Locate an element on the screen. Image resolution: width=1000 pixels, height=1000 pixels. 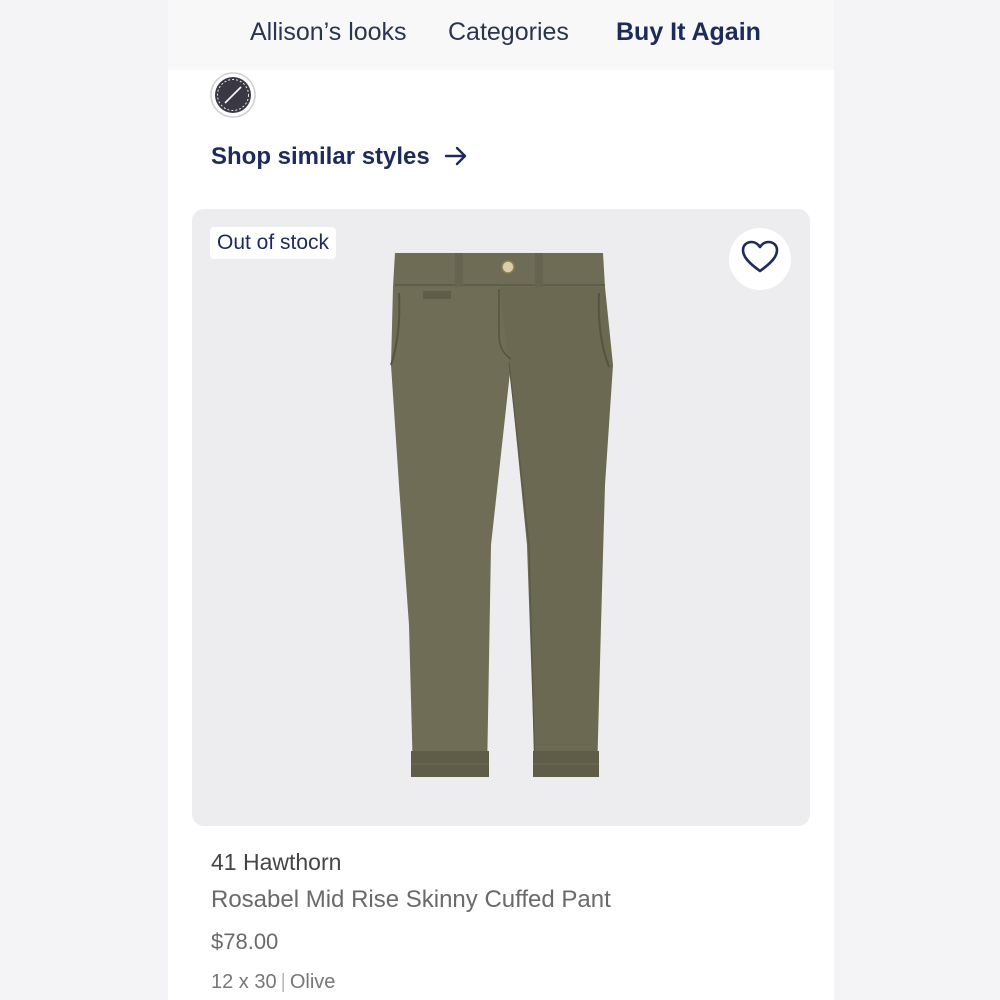
tab-categories: Categories is located at coordinates (508, 32).